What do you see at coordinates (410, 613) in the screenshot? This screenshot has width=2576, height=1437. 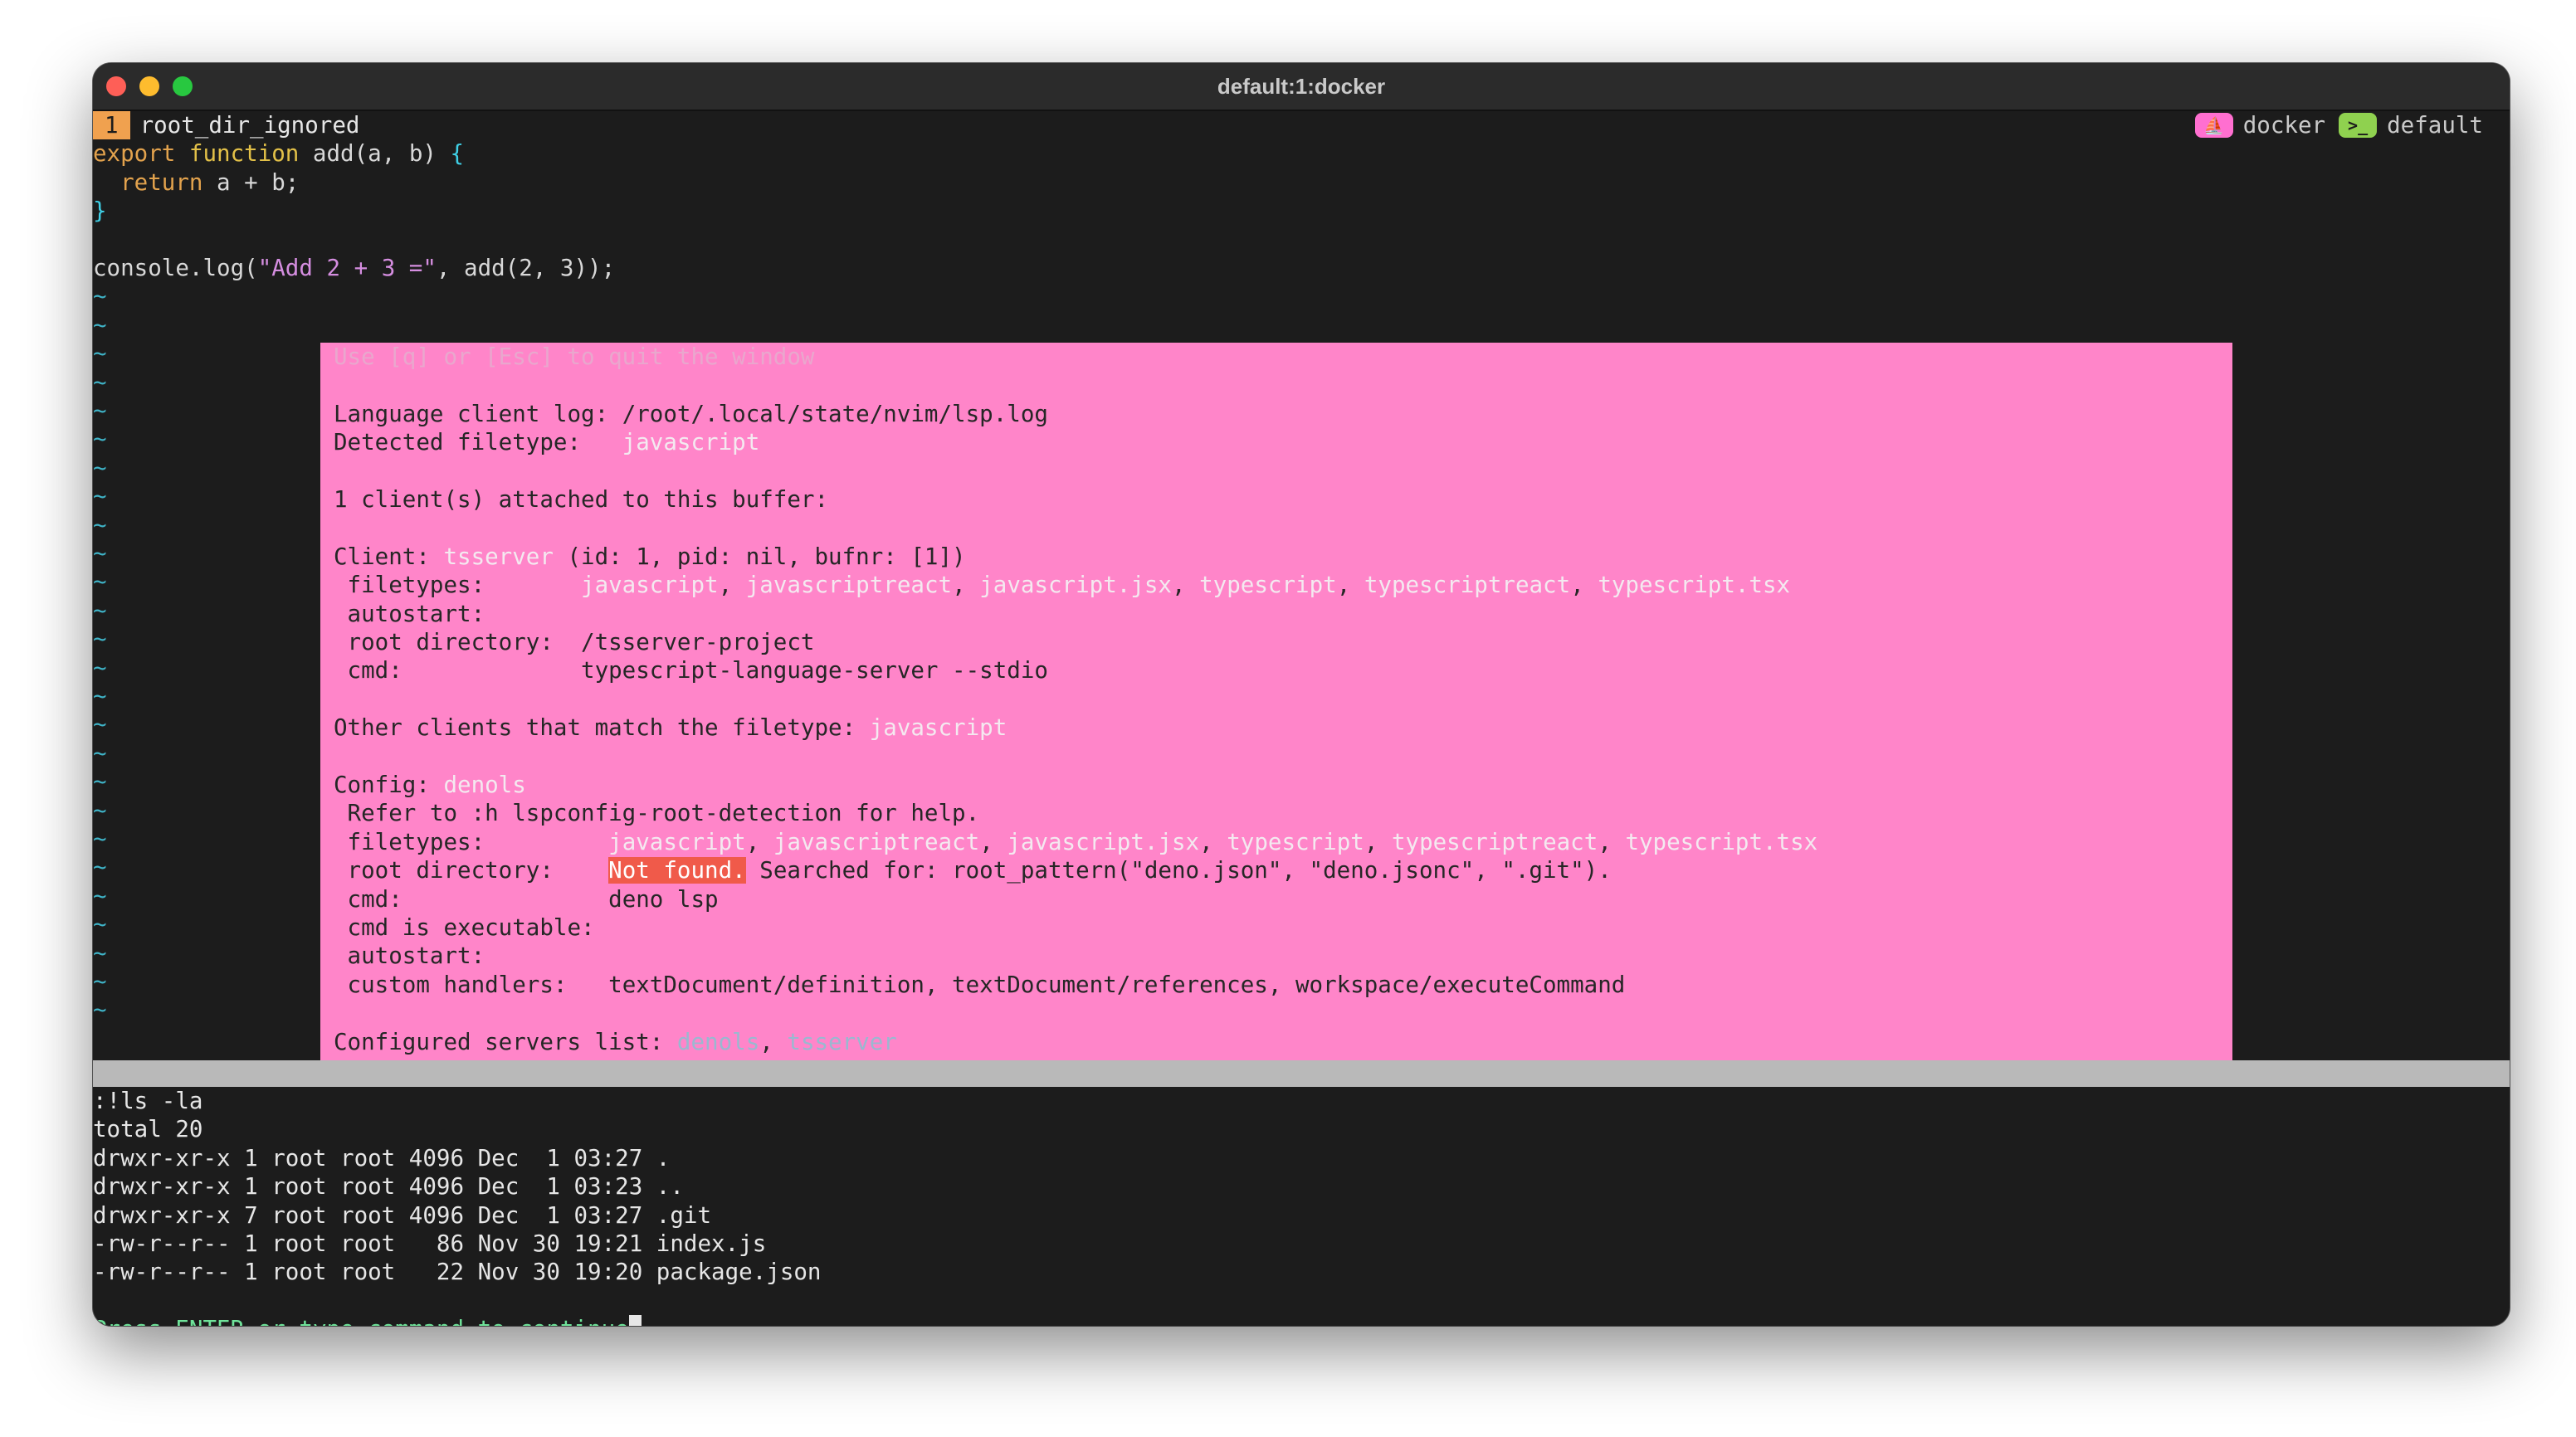 I see `ts-autostart-line: autostart:` at bounding box center [410, 613].